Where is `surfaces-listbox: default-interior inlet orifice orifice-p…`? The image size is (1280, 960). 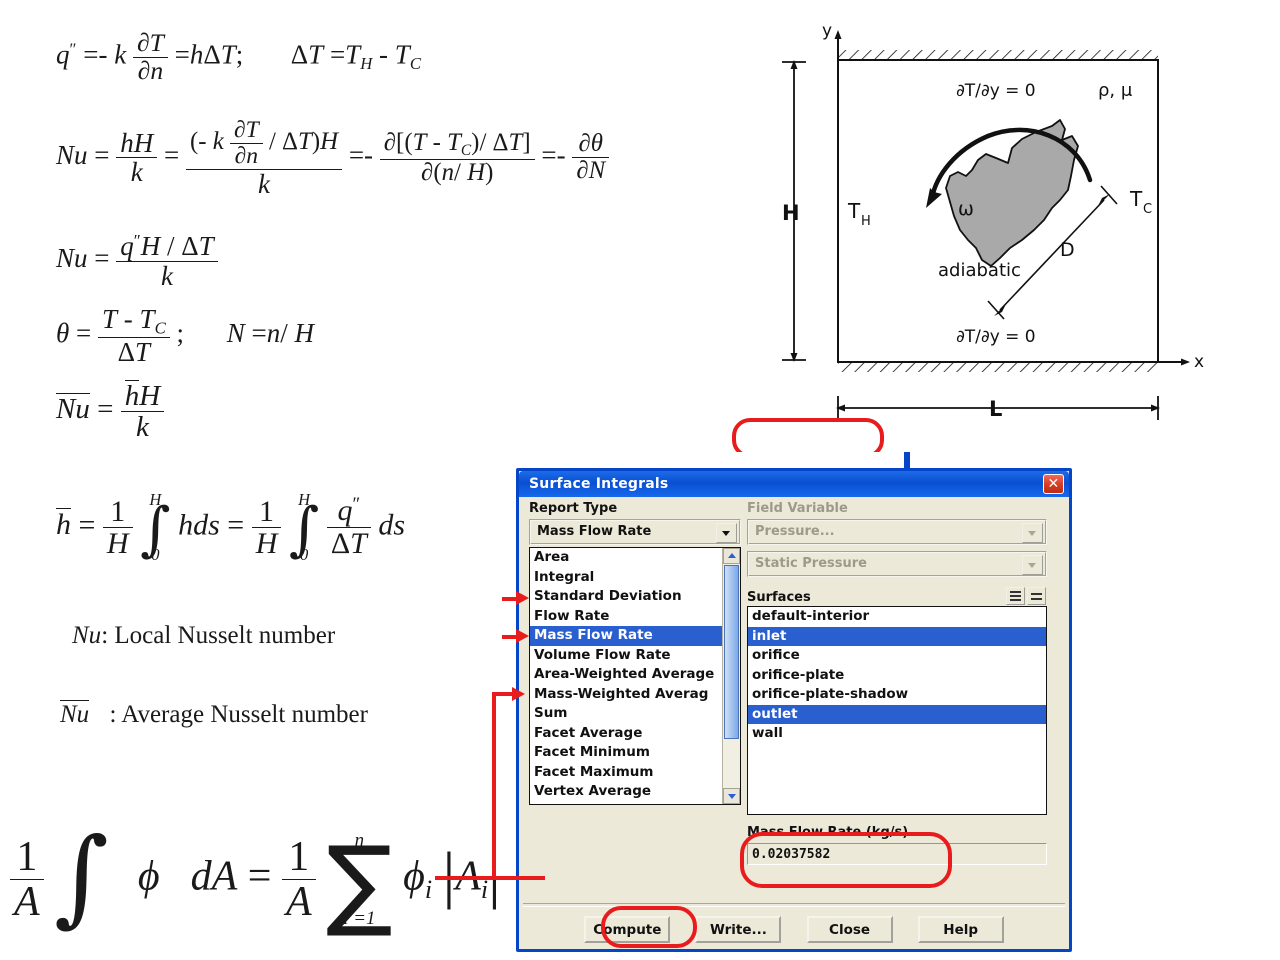 surfaces-listbox: default-interior inlet orifice orifice-p… is located at coordinates (897, 710).